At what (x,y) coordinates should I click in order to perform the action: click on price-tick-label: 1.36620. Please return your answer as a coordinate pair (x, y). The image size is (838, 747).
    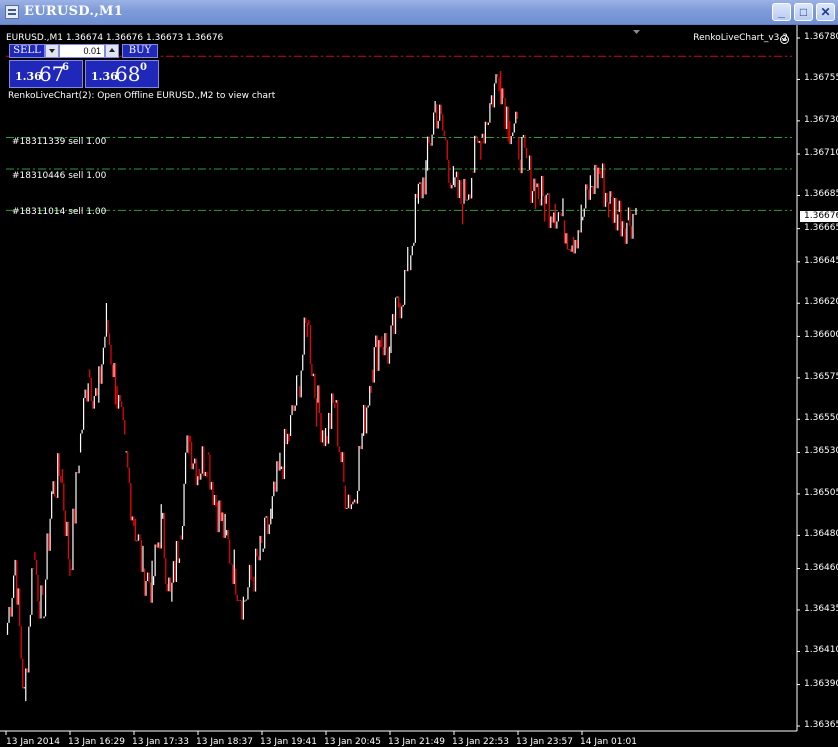
    Looking at the image, I should click on (821, 302).